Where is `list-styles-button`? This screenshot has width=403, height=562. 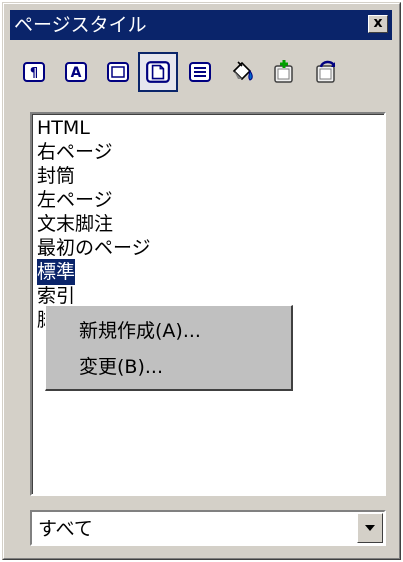 list-styles-button is located at coordinates (200, 72).